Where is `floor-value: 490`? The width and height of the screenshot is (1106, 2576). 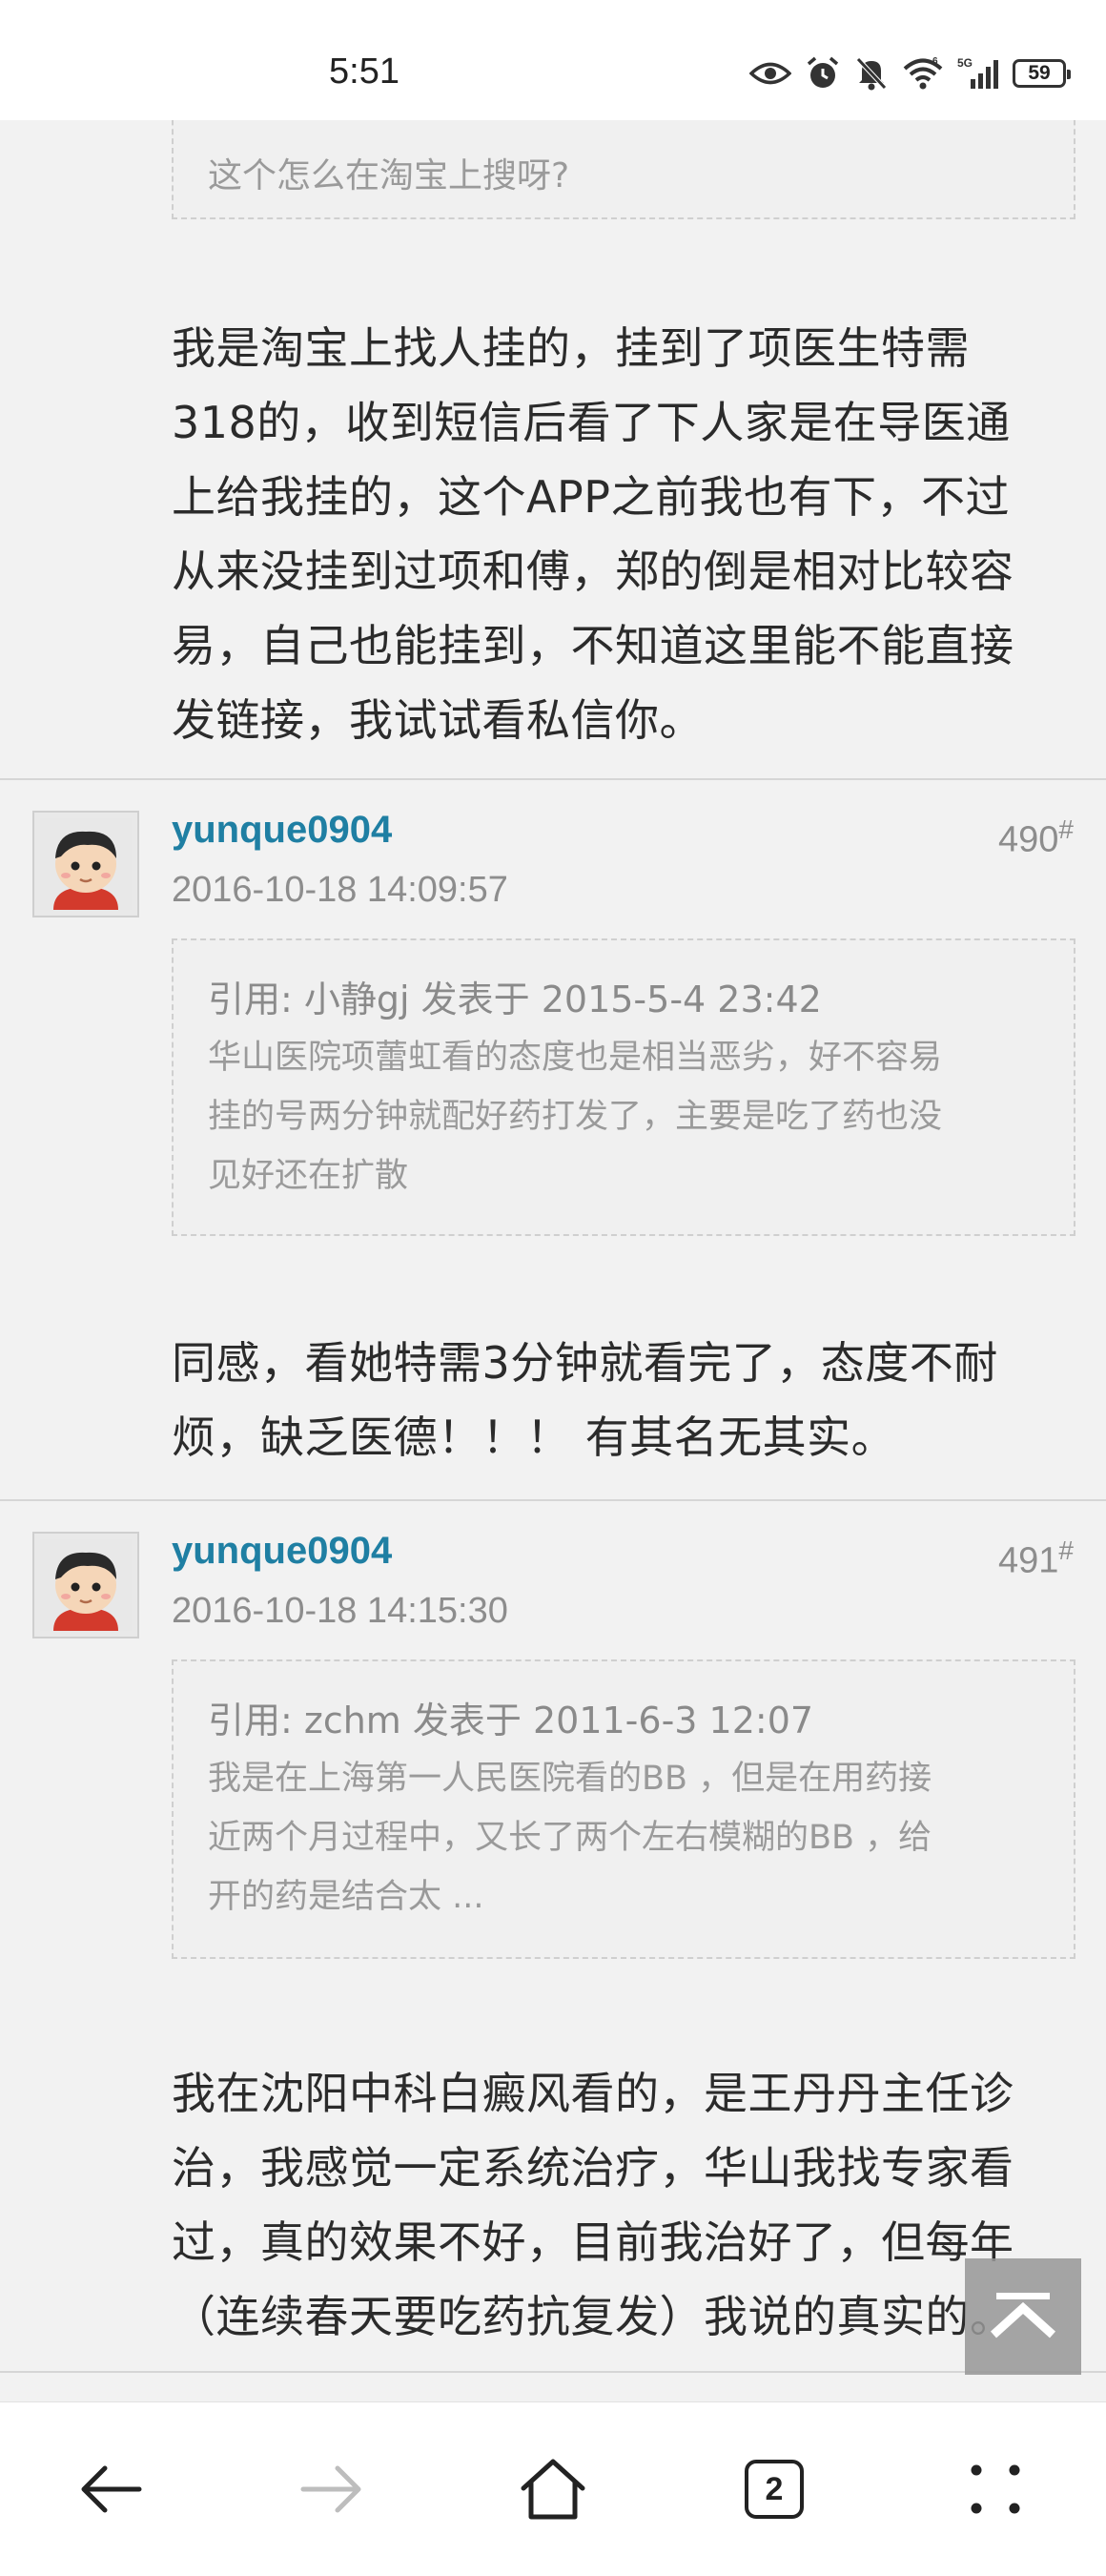
floor-value: 490 is located at coordinates (1028, 839).